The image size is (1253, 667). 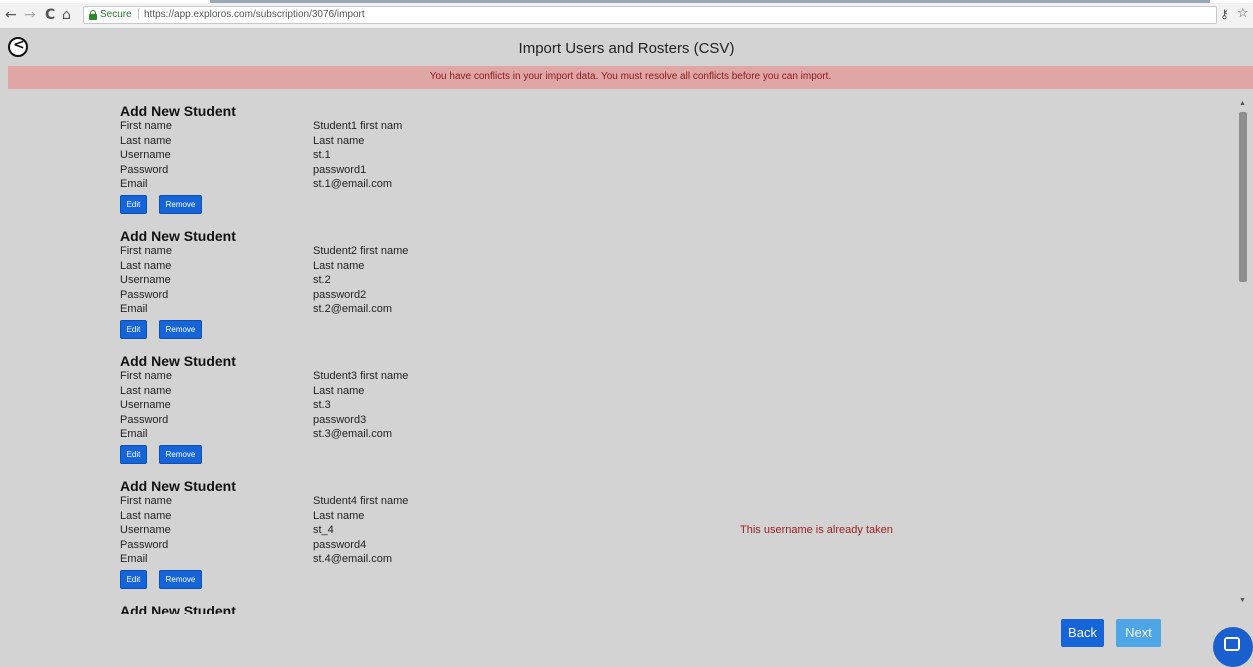 What do you see at coordinates (361, 501) in the screenshot?
I see `first-name-value: Student4 first name` at bounding box center [361, 501].